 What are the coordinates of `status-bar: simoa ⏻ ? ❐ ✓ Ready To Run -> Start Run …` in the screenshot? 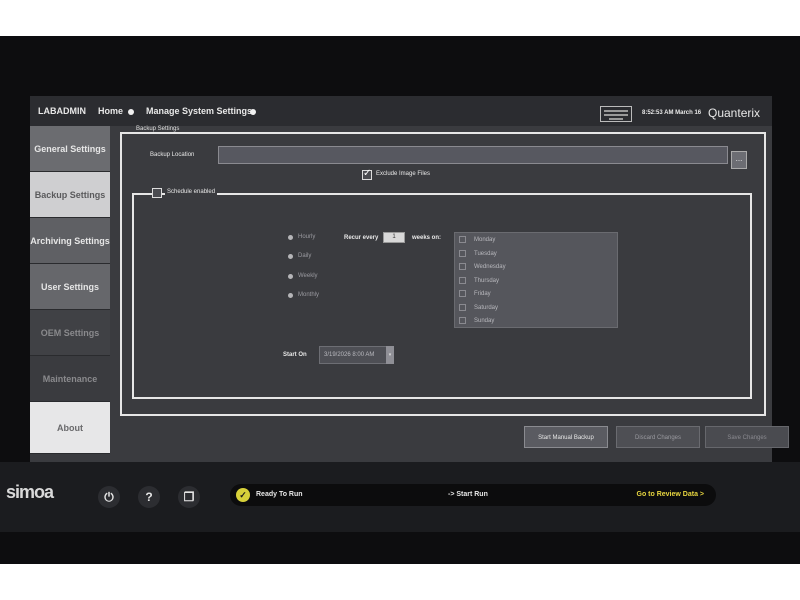 It's located at (400, 497).